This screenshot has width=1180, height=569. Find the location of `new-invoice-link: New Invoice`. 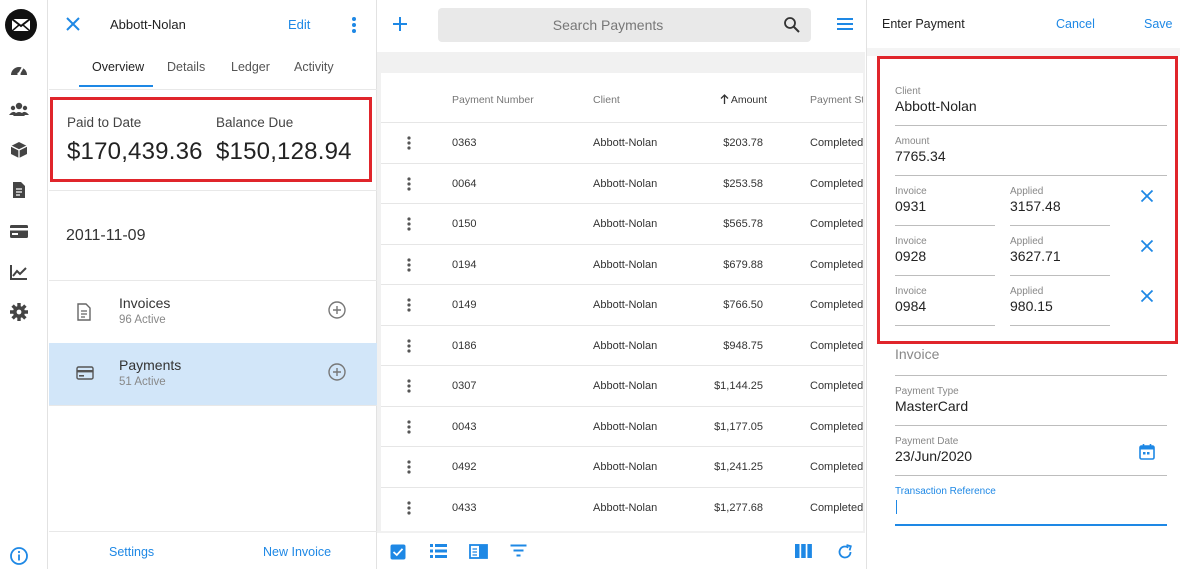

new-invoice-link: New Invoice is located at coordinates (297, 552).